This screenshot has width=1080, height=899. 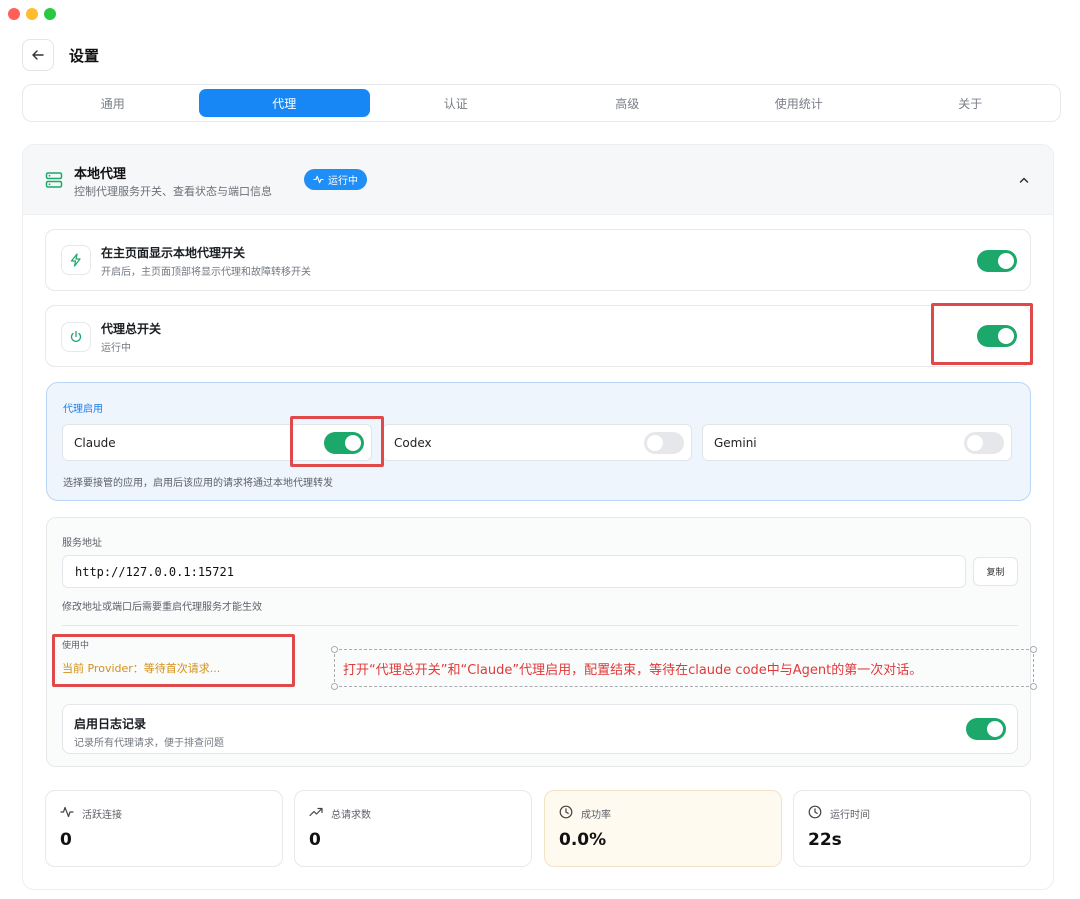 What do you see at coordinates (334, 686) in the screenshot?
I see `annotation-handle-bl` at bounding box center [334, 686].